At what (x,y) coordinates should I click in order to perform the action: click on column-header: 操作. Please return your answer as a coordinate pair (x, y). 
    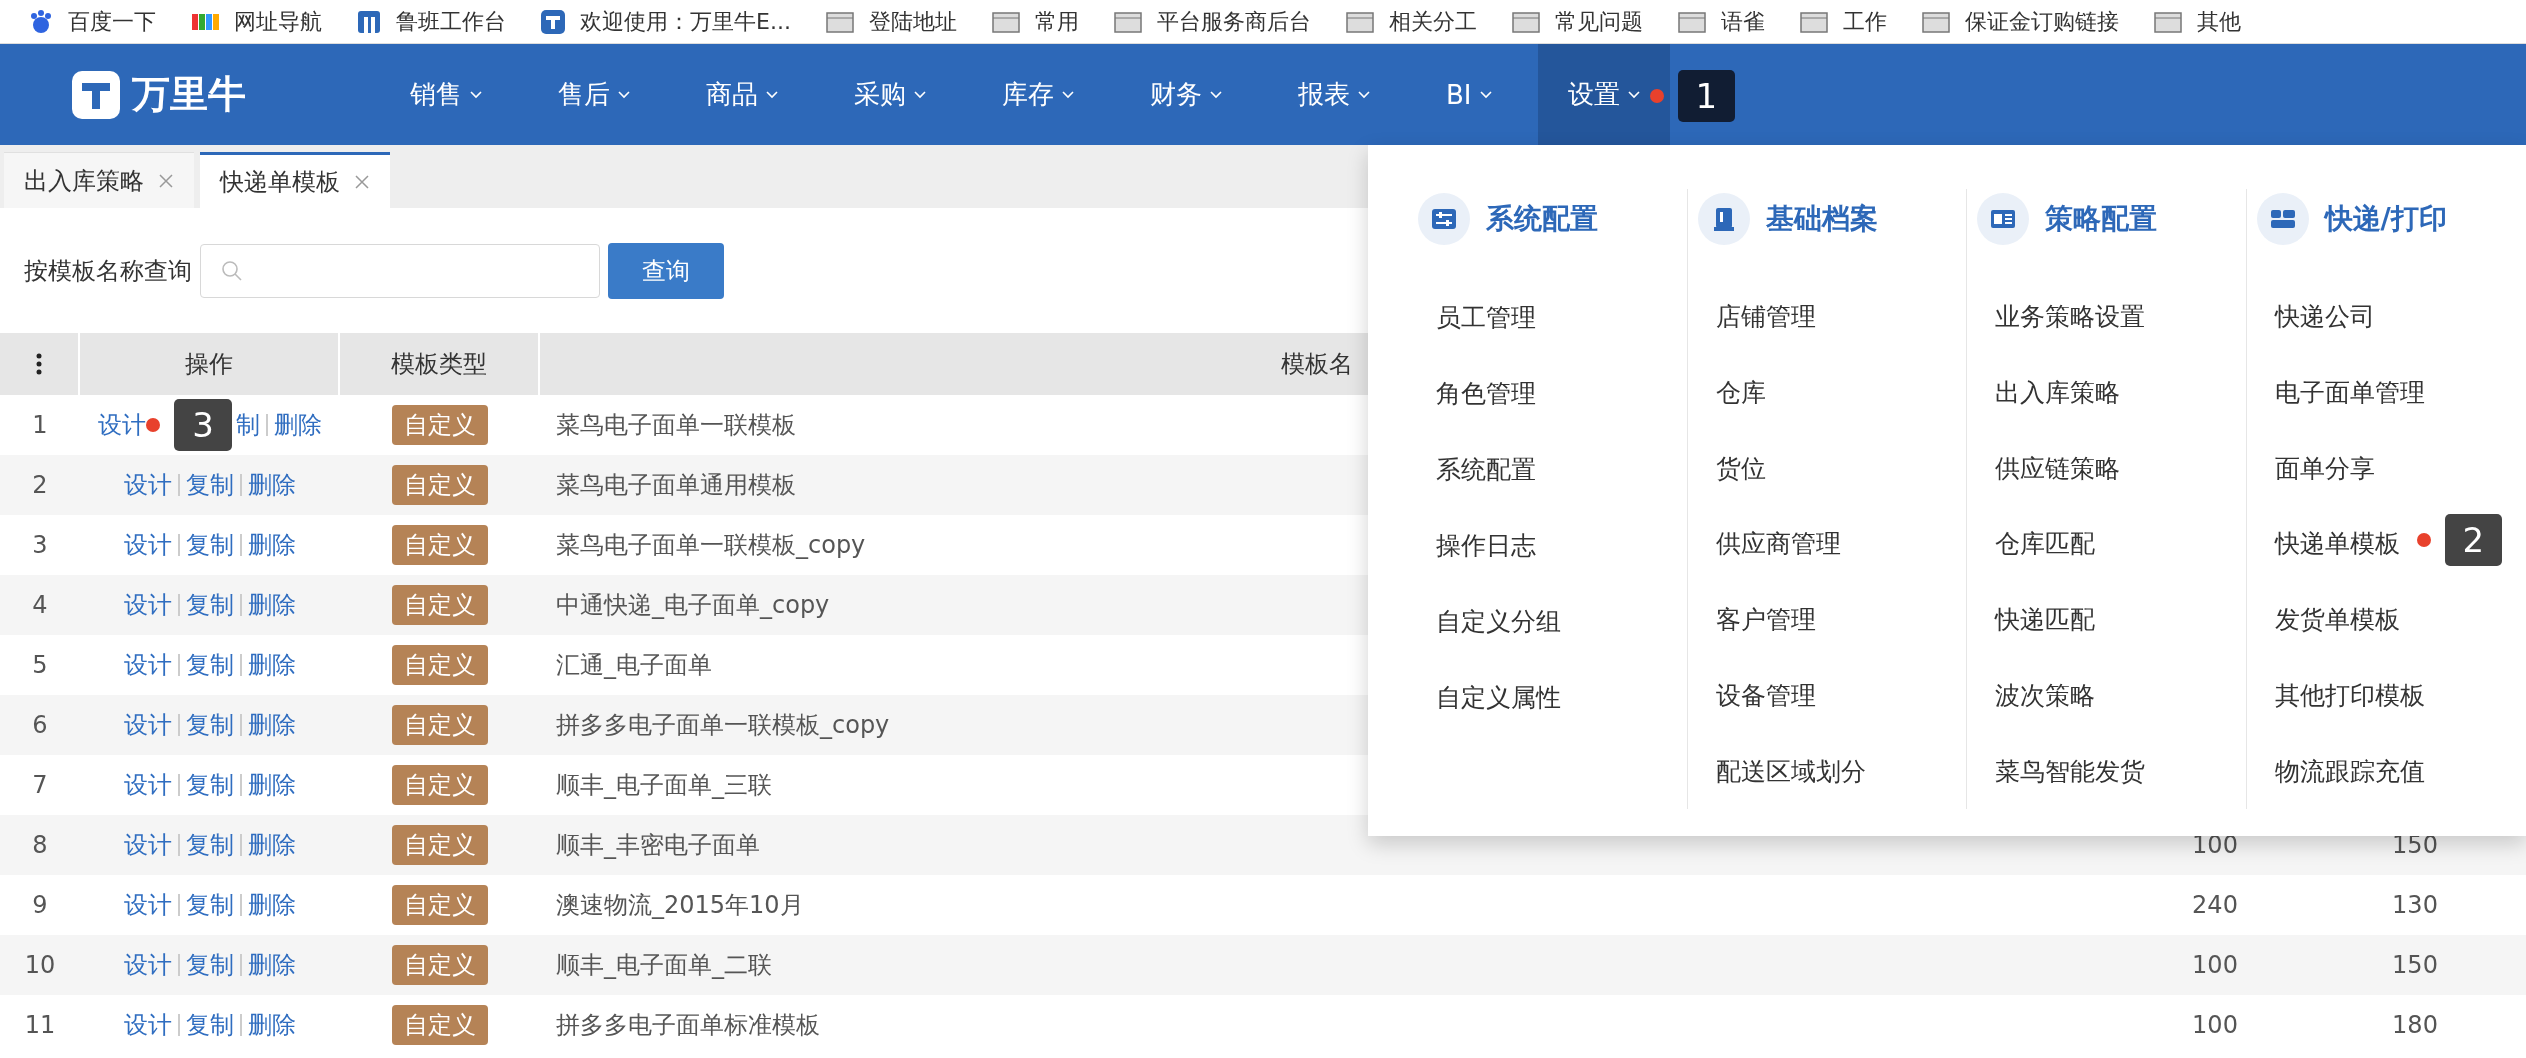
    Looking at the image, I should click on (209, 364).